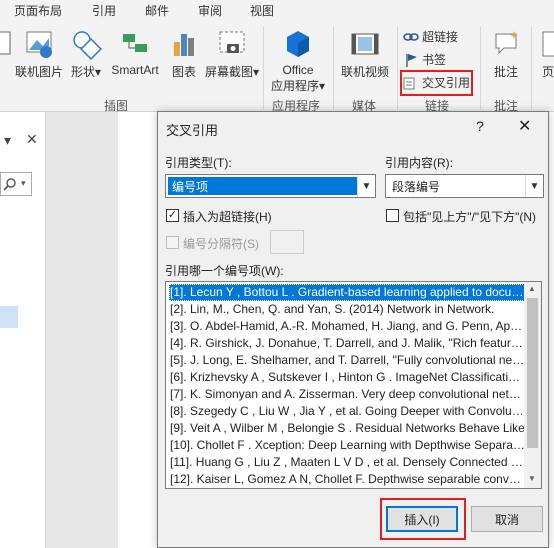  I want to click on online-pictures-button: 联机图片, so click(39, 54).